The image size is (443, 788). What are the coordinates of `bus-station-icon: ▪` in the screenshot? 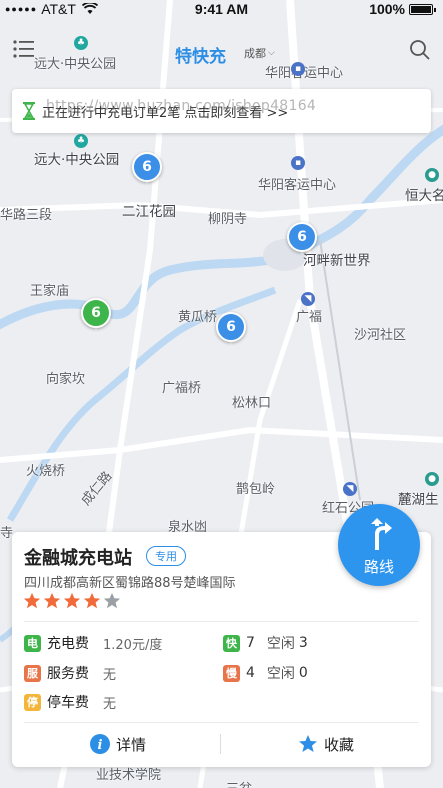 It's located at (298, 163).